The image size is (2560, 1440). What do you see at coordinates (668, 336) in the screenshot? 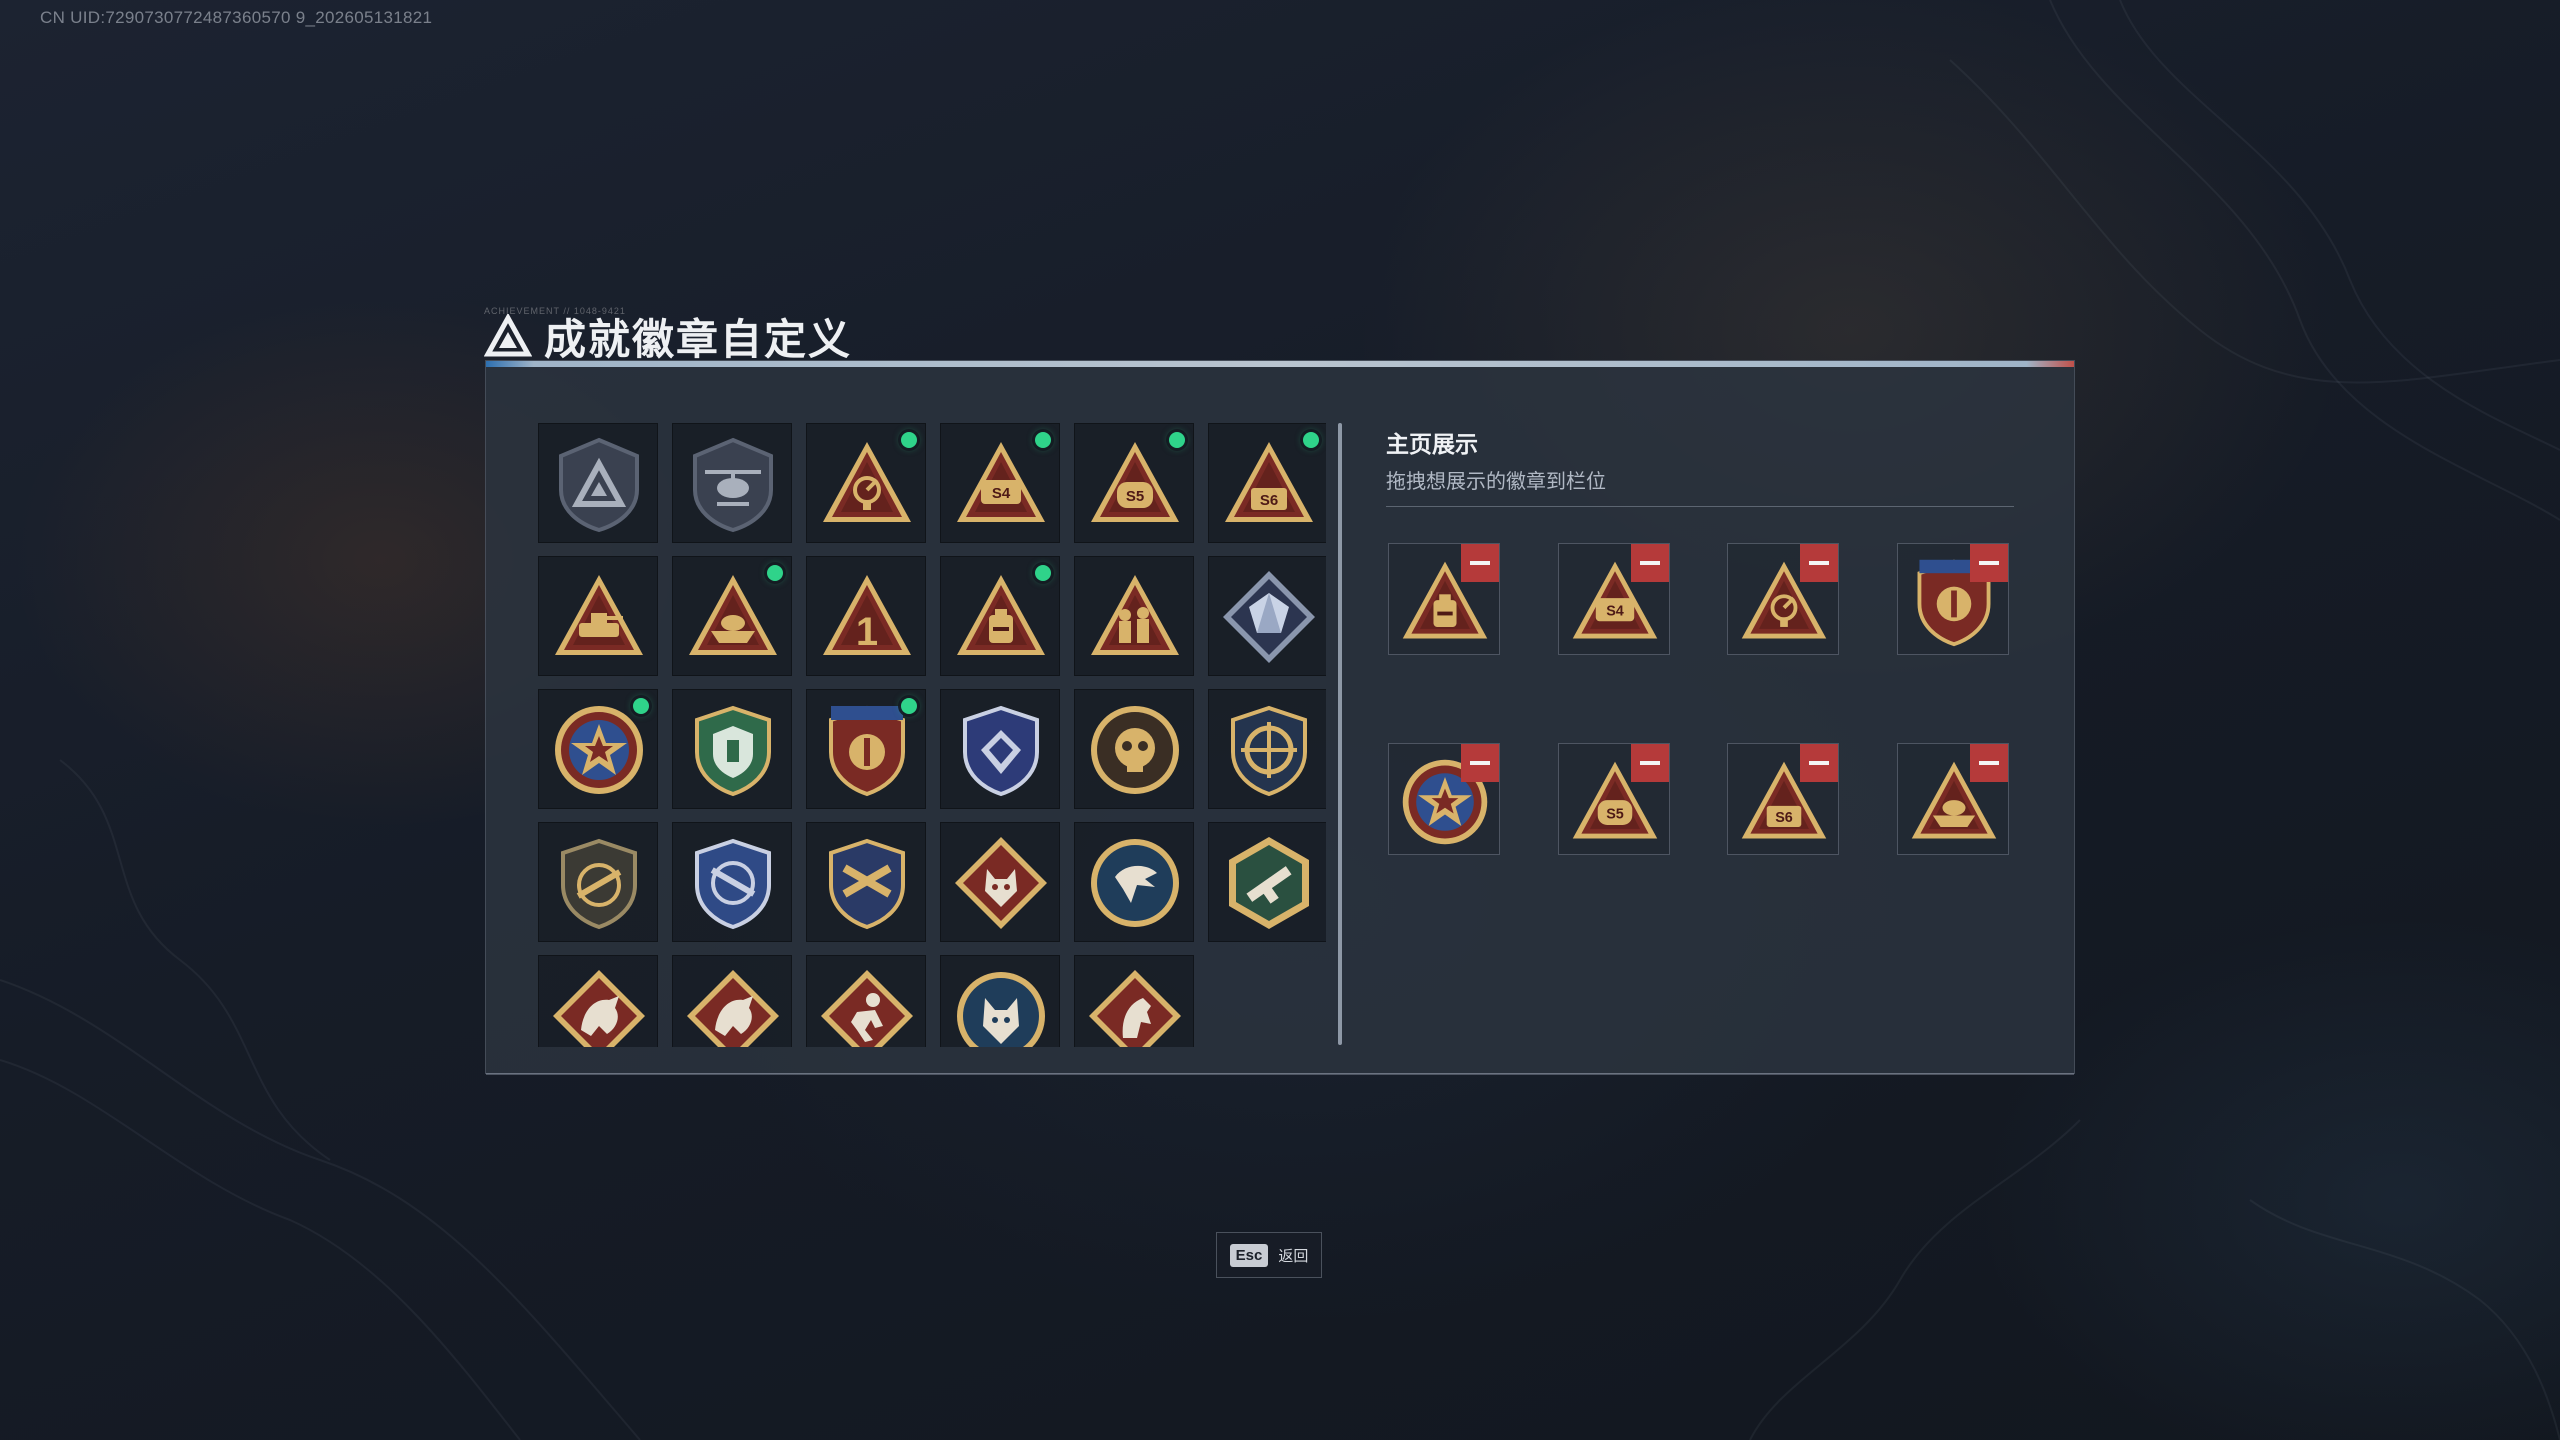
I see `page-header: ACHIEVEMENT // 1048-9421 成就徽章自定义` at bounding box center [668, 336].